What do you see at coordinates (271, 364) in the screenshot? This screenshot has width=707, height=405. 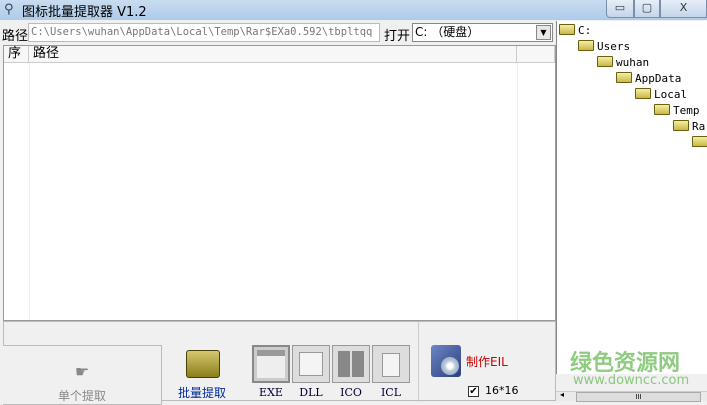 I see `exe-type-button` at bounding box center [271, 364].